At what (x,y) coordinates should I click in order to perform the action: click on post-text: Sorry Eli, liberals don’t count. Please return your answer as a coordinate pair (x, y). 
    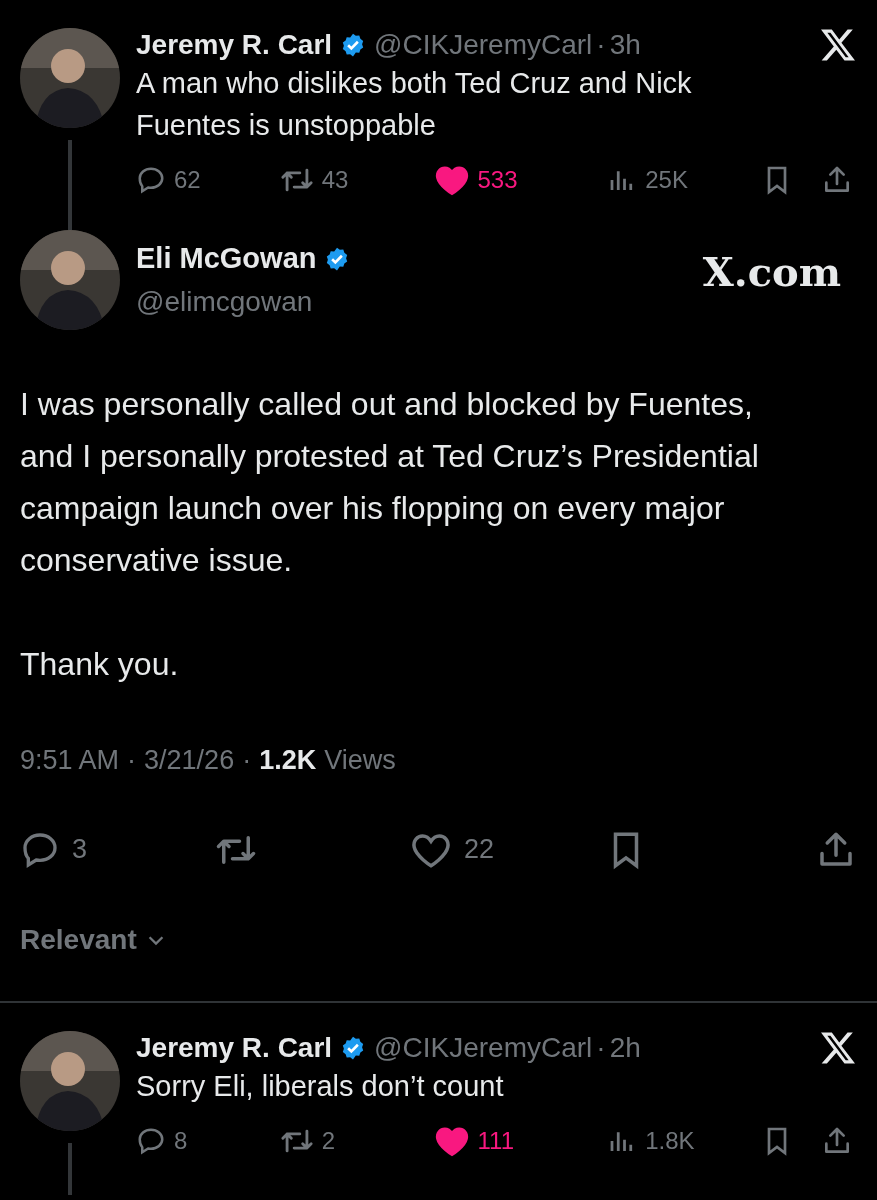
    Looking at the image, I should click on (320, 1086).